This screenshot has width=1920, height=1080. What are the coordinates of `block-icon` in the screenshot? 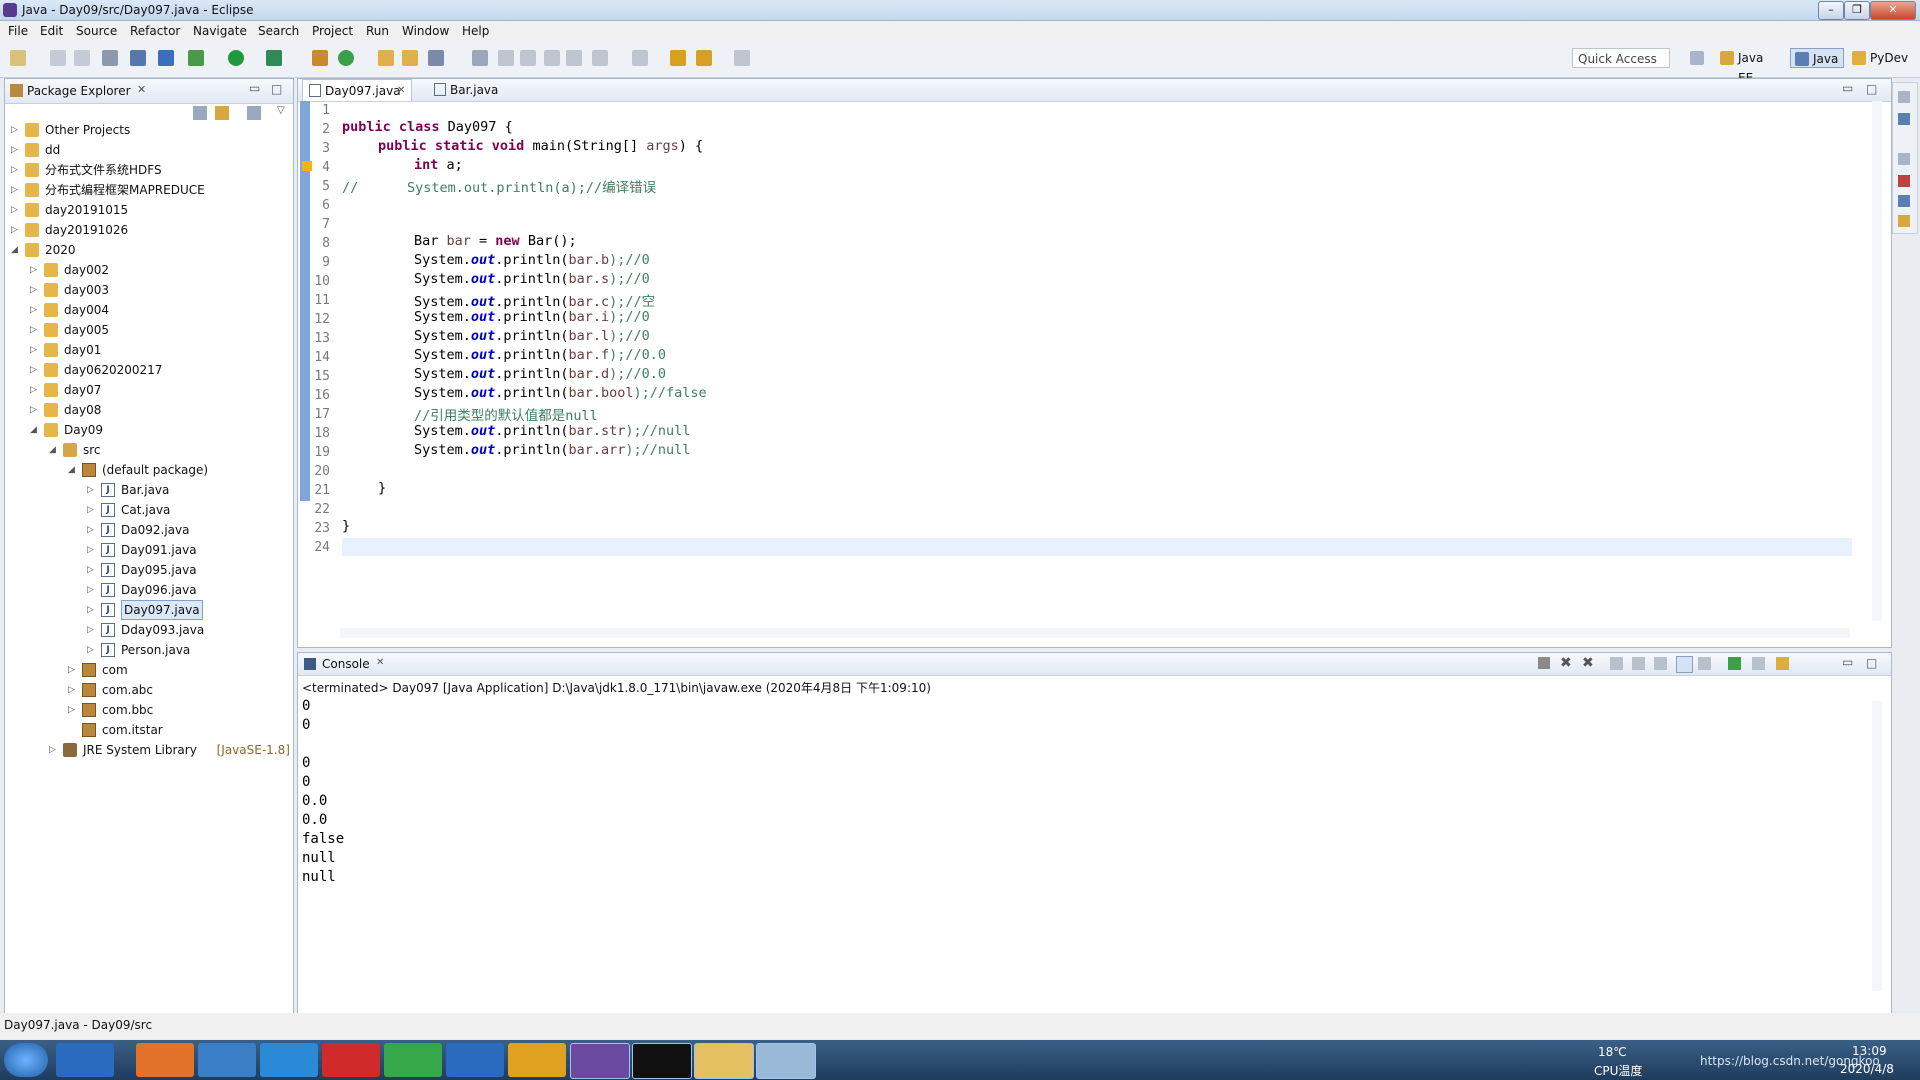 It's located at (552, 58).